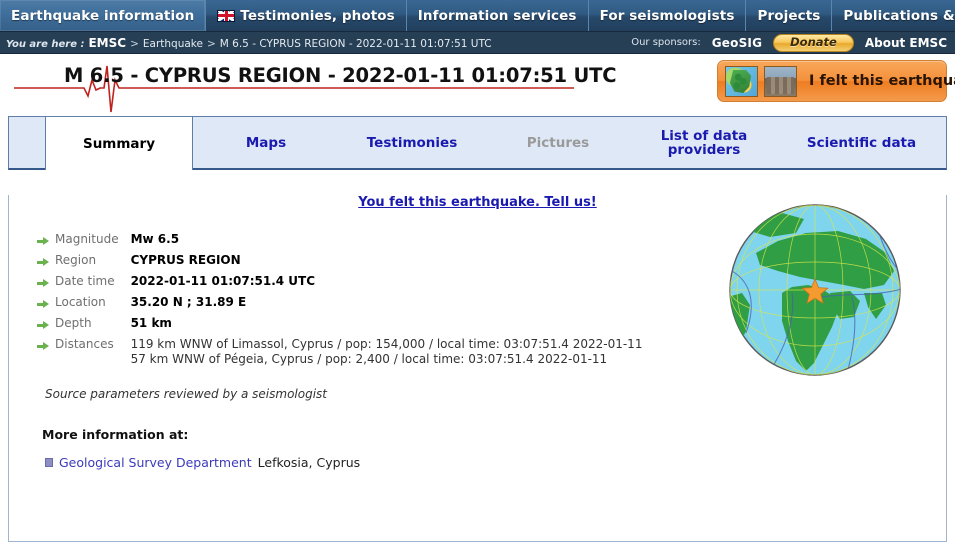 This screenshot has height=542, width=955. Describe the element at coordinates (339, 326) in the screenshot. I see `param-row-depth: Depth 51 km` at that location.